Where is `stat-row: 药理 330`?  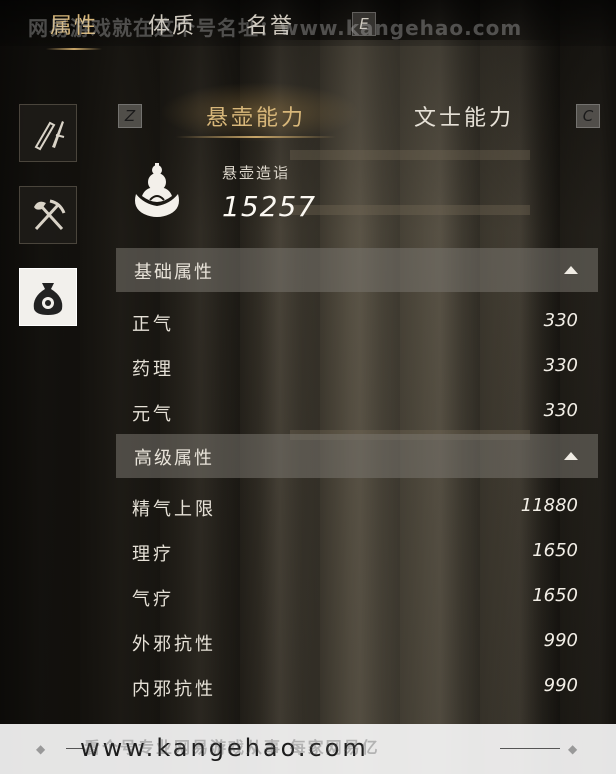
stat-row: 药理 330 is located at coordinates (357, 367).